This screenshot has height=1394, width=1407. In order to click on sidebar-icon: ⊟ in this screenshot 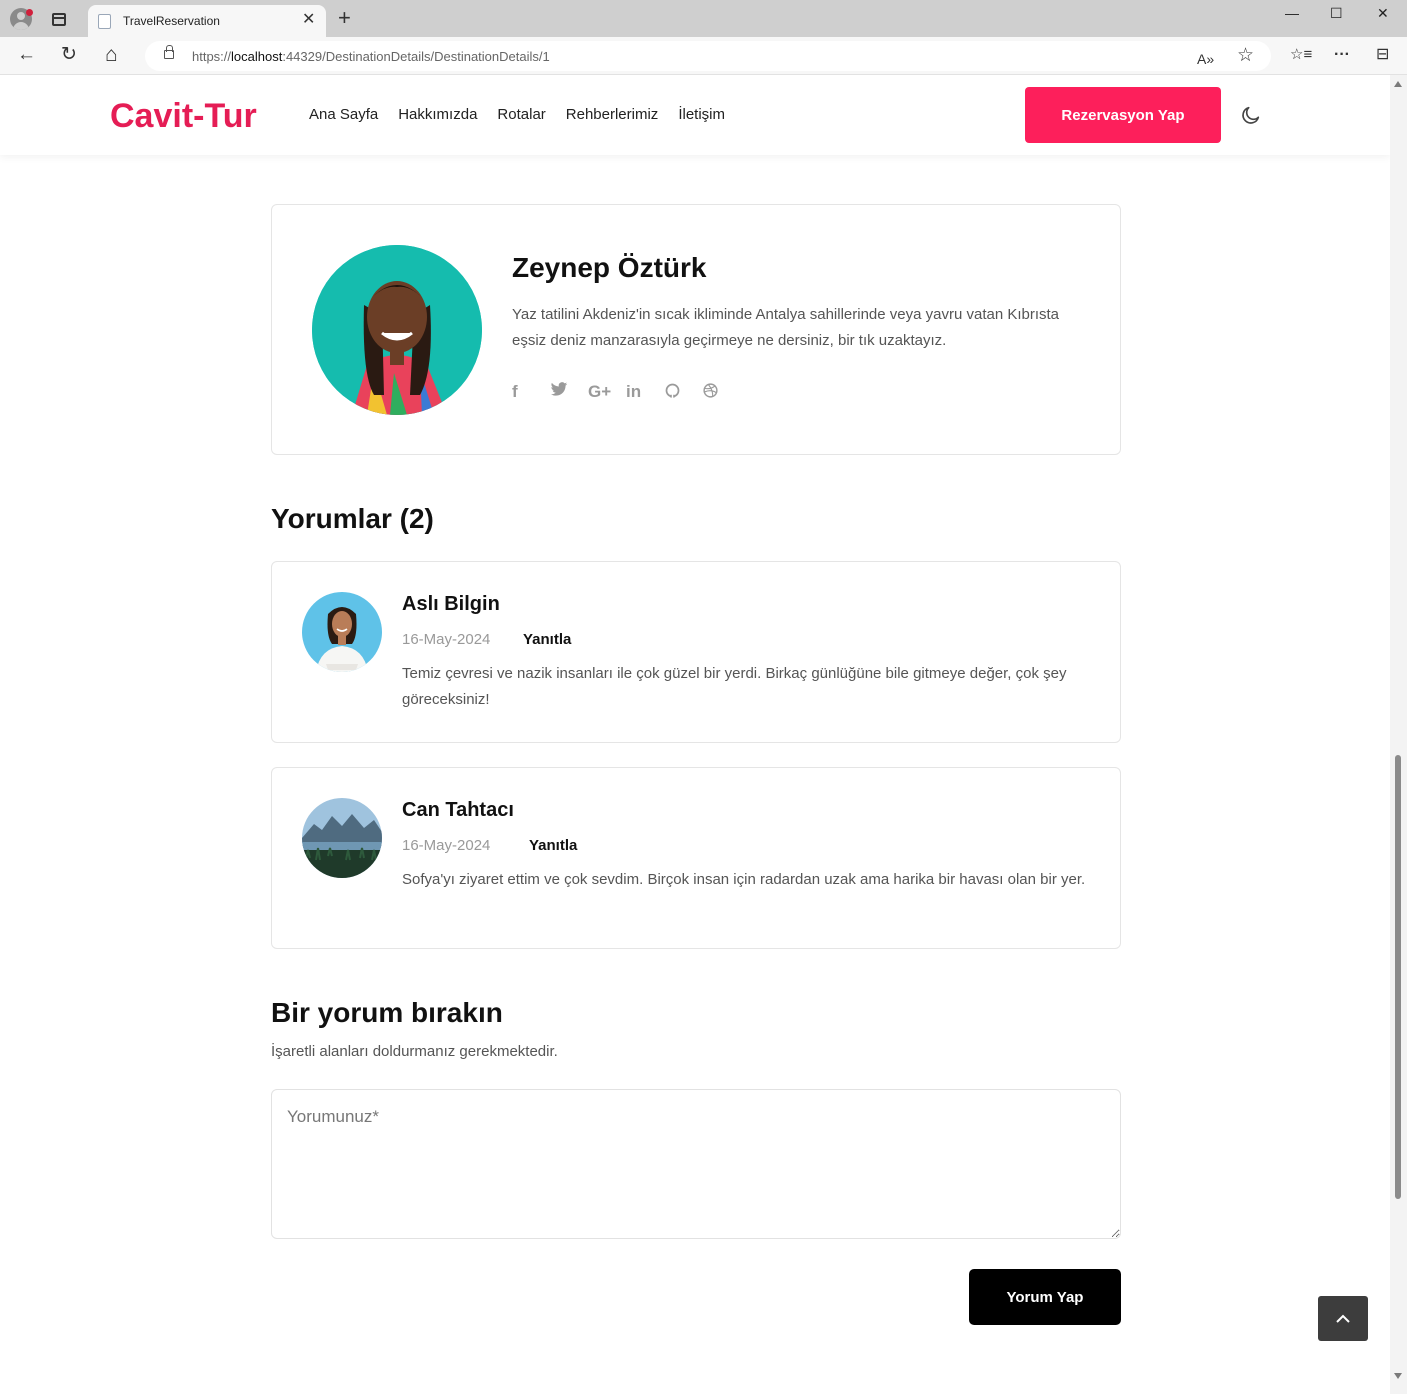, I will do `click(1382, 55)`.